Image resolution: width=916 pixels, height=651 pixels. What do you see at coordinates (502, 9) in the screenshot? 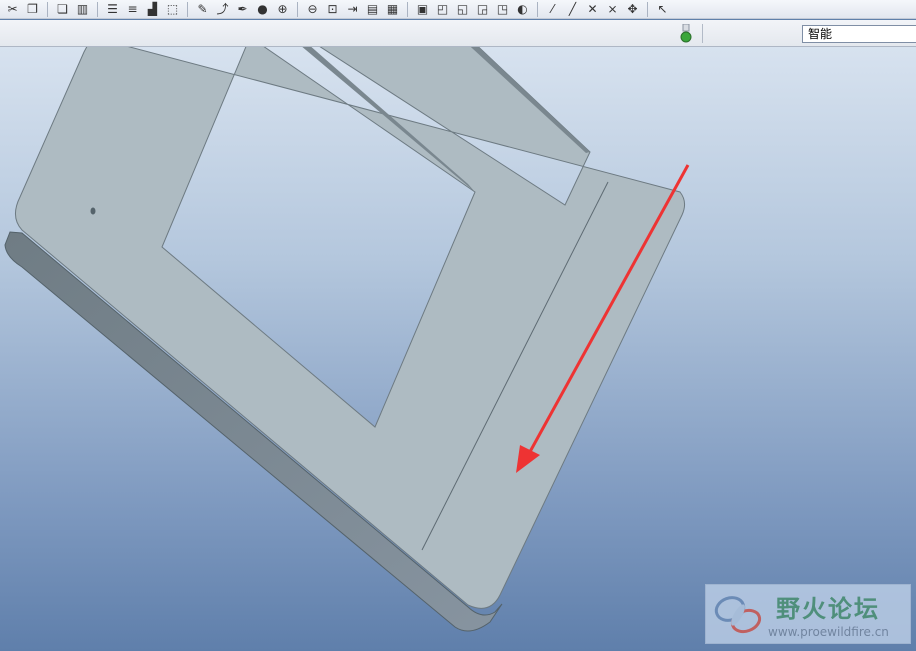
I see `shading-icon: ◳` at bounding box center [502, 9].